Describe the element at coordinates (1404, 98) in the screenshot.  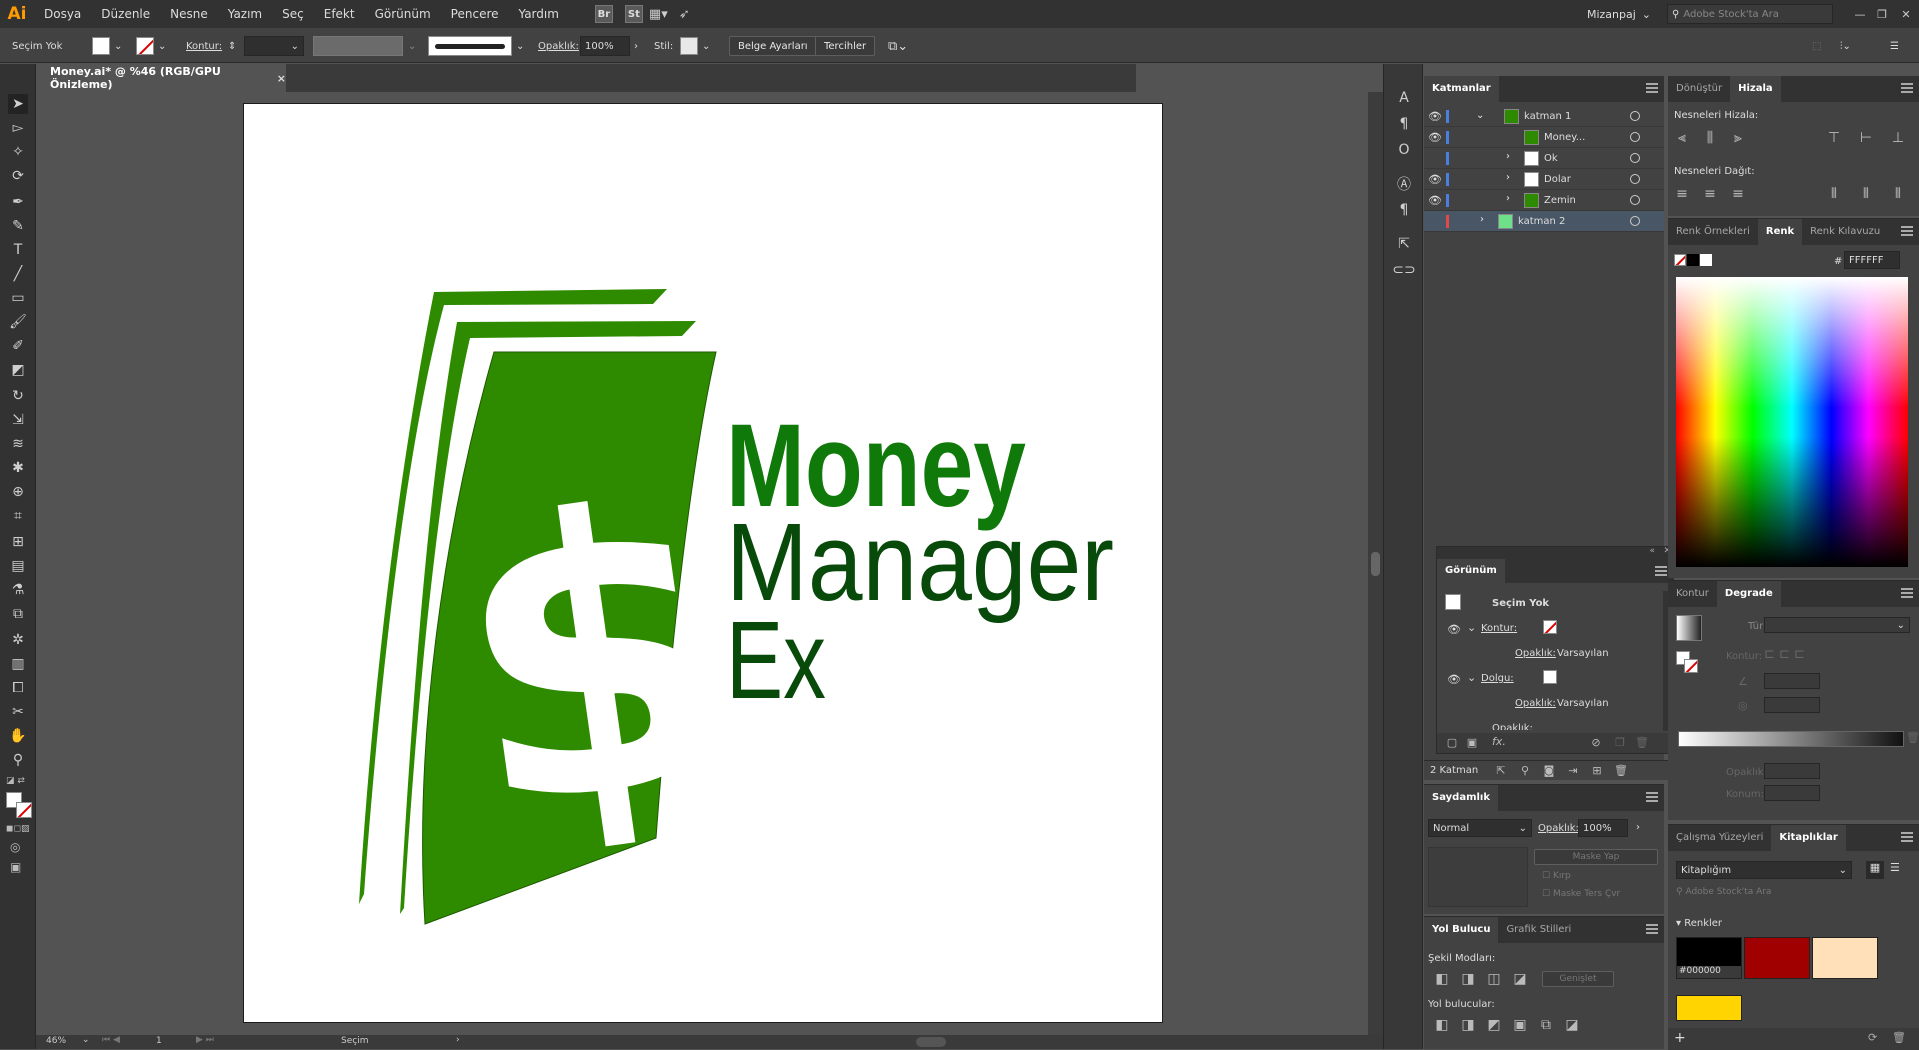
I see `character-panel-icon: A` at that location.